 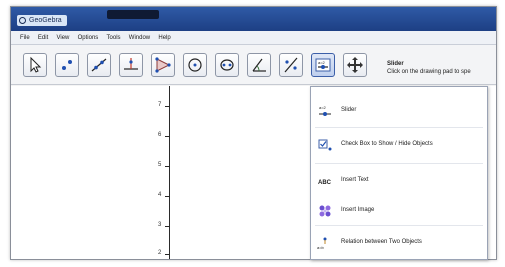 I want to click on tool-reflect, so click(x=291, y=65).